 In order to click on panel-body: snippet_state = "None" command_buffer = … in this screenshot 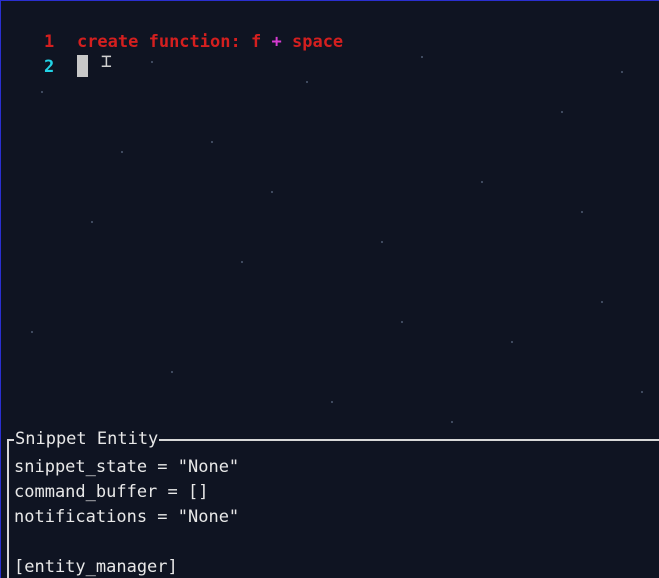, I will do `click(126, 516)`.